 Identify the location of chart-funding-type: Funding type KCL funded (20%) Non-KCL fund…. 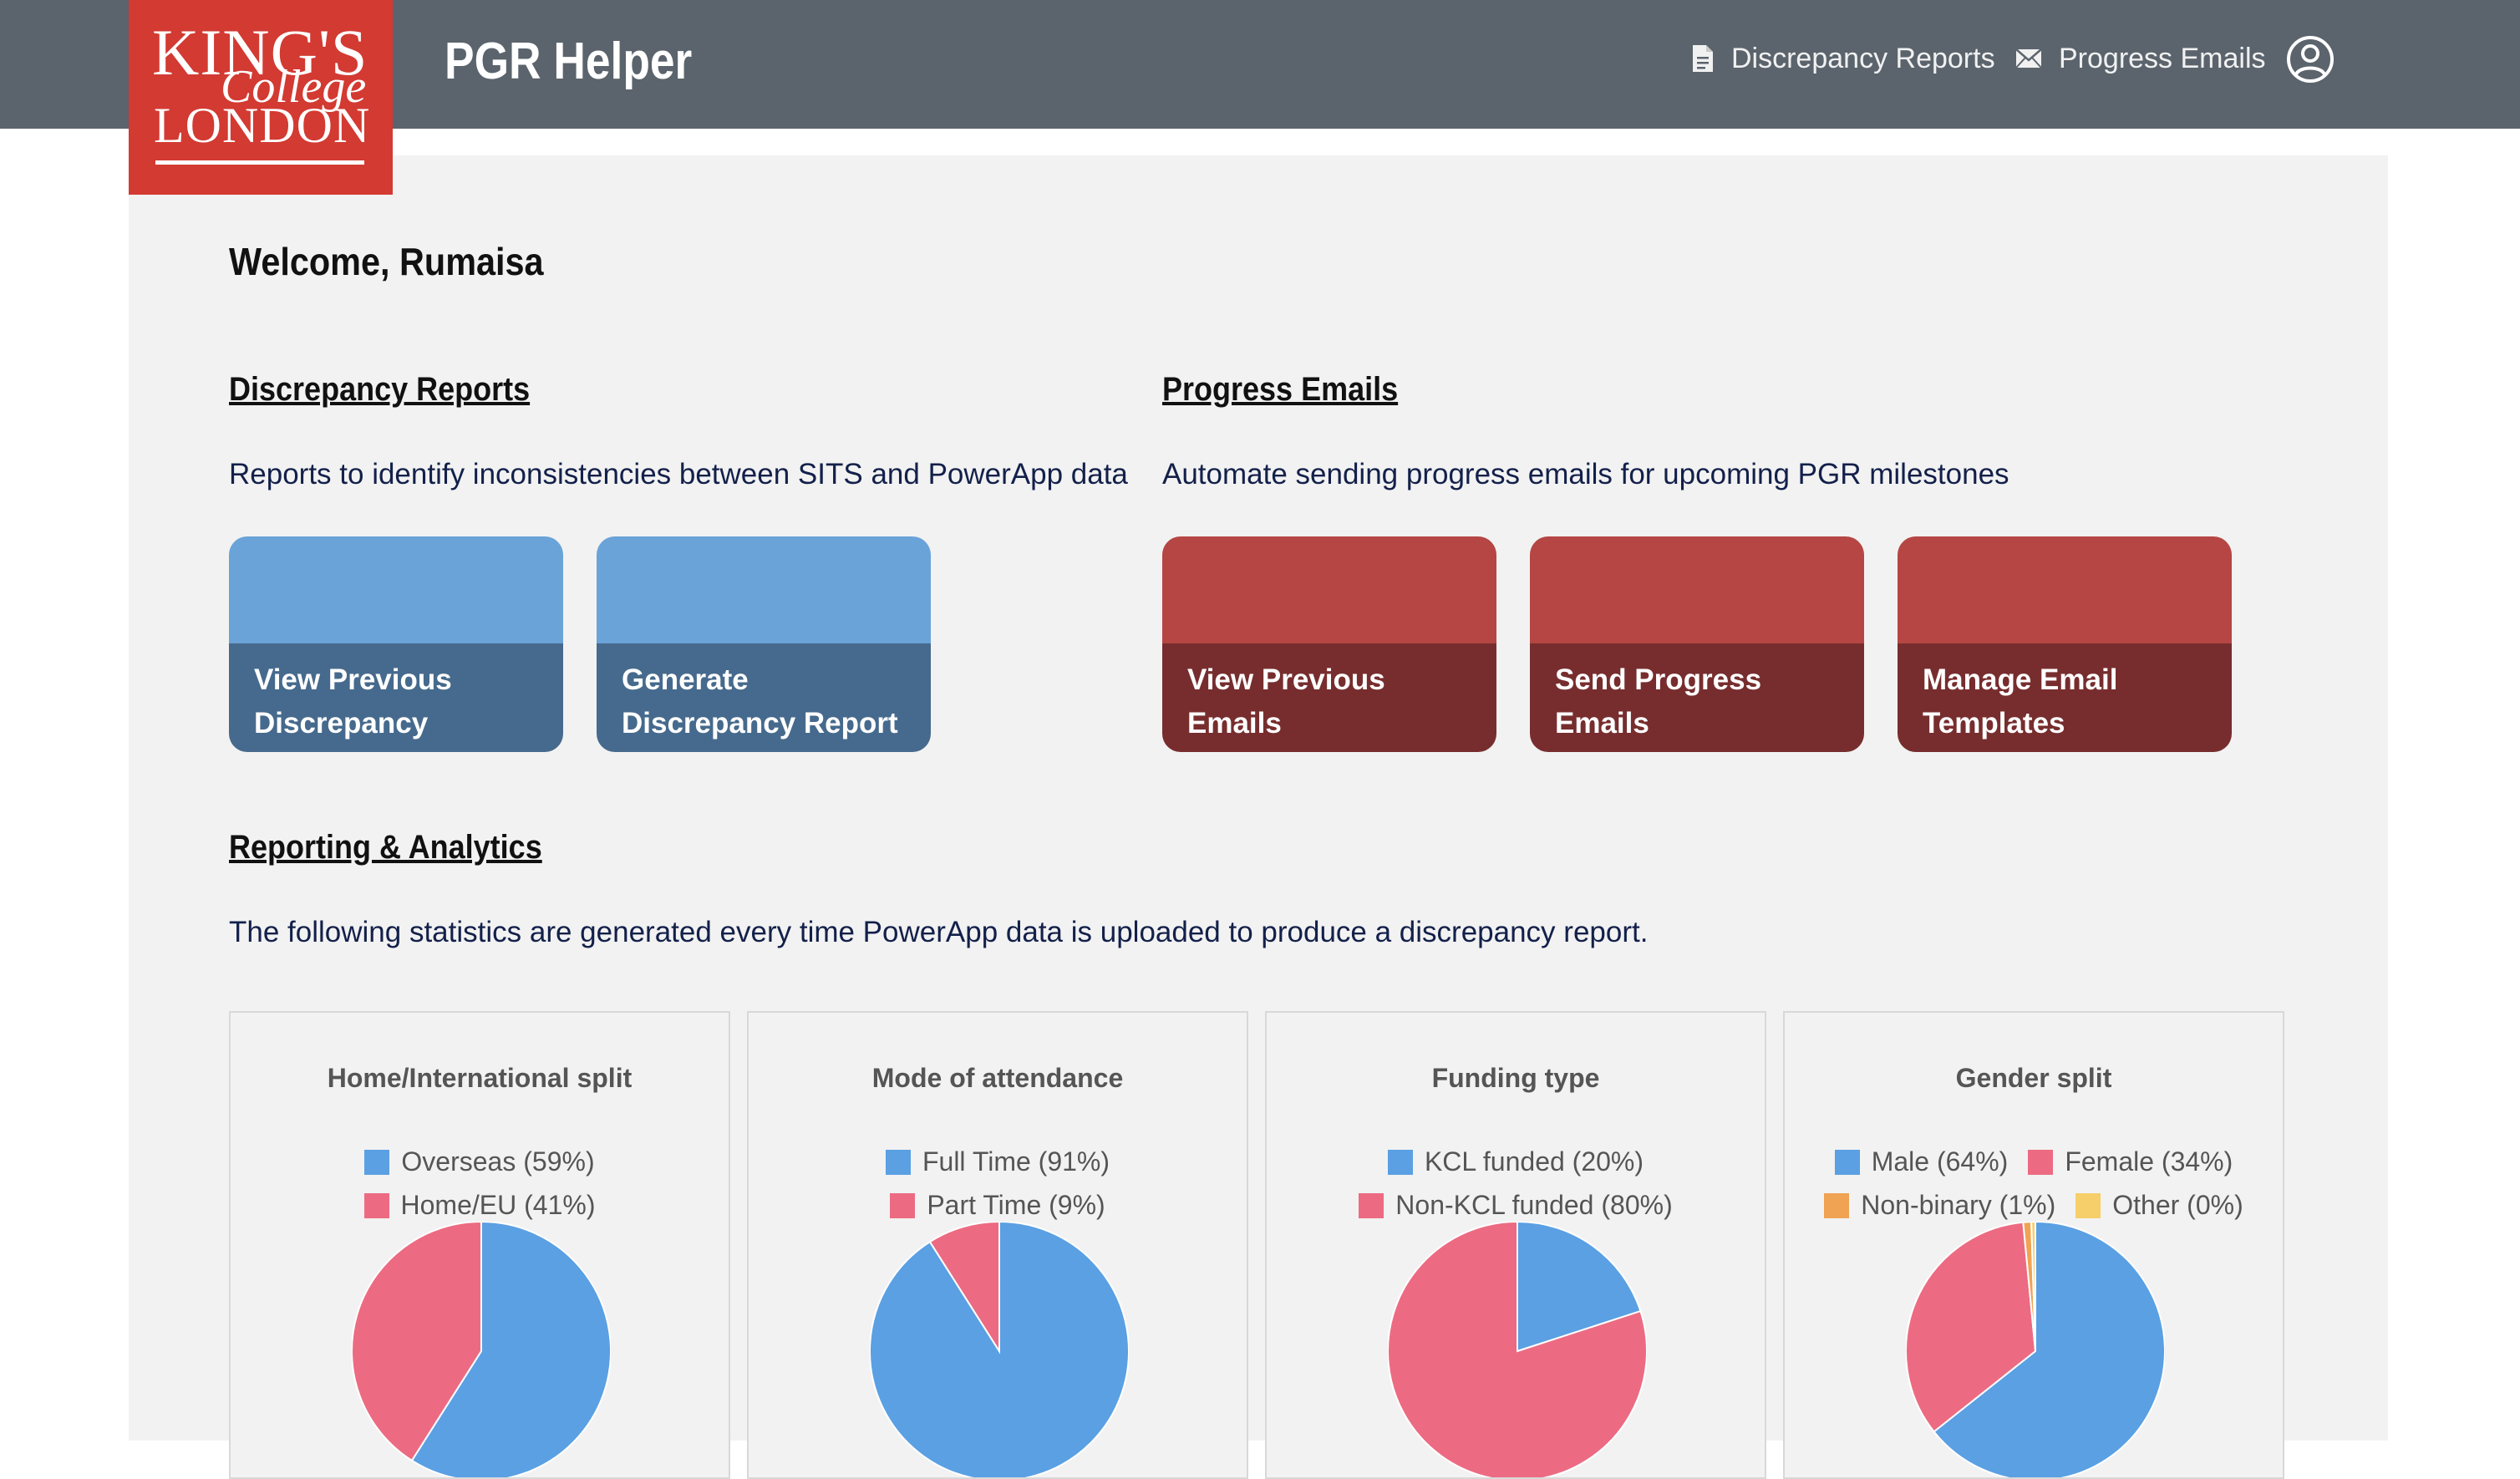
(1515, 1245).